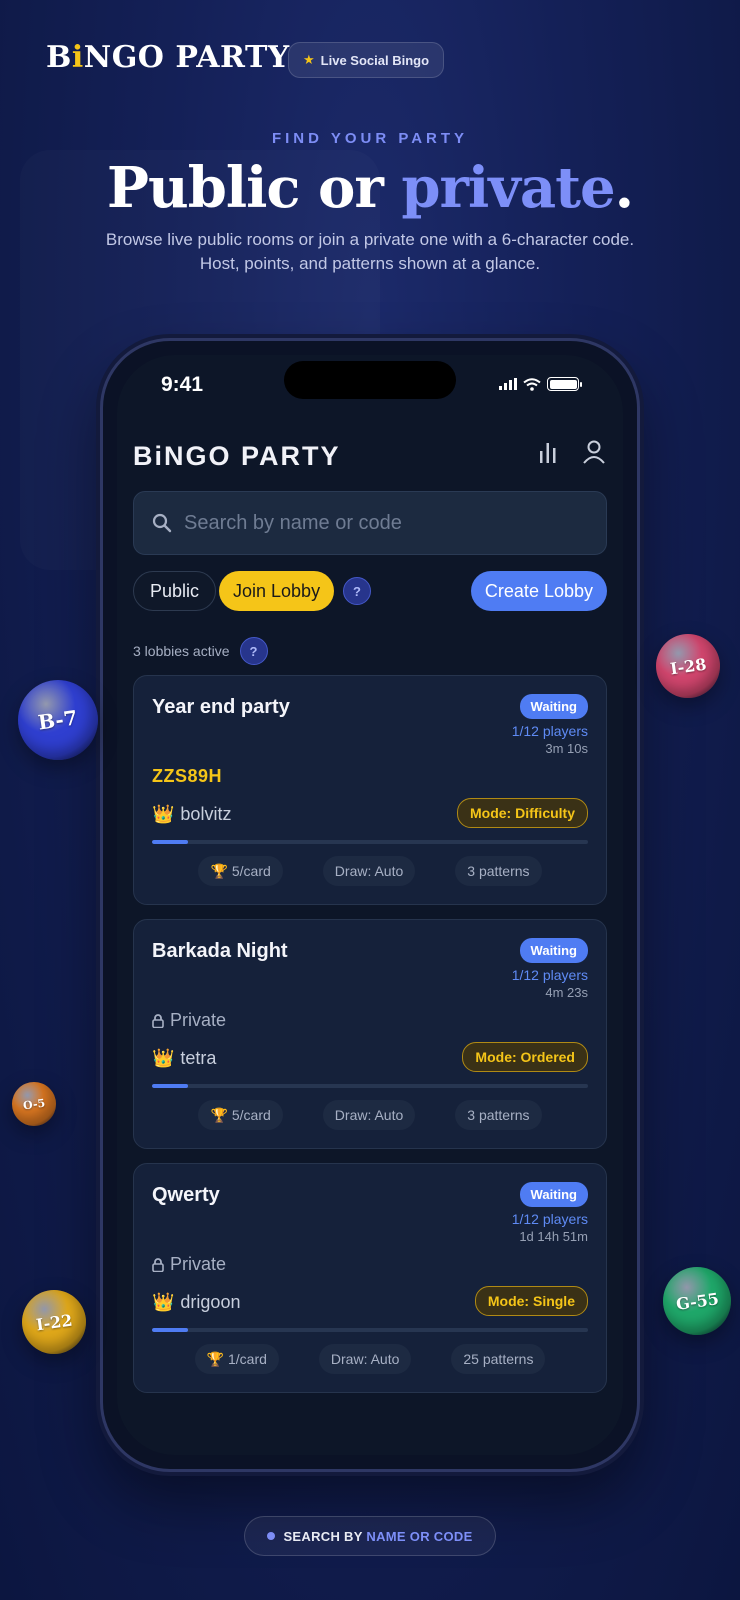 This screenshot has height=1600, width=740. I want to click on header-actions, so click(572, 452).